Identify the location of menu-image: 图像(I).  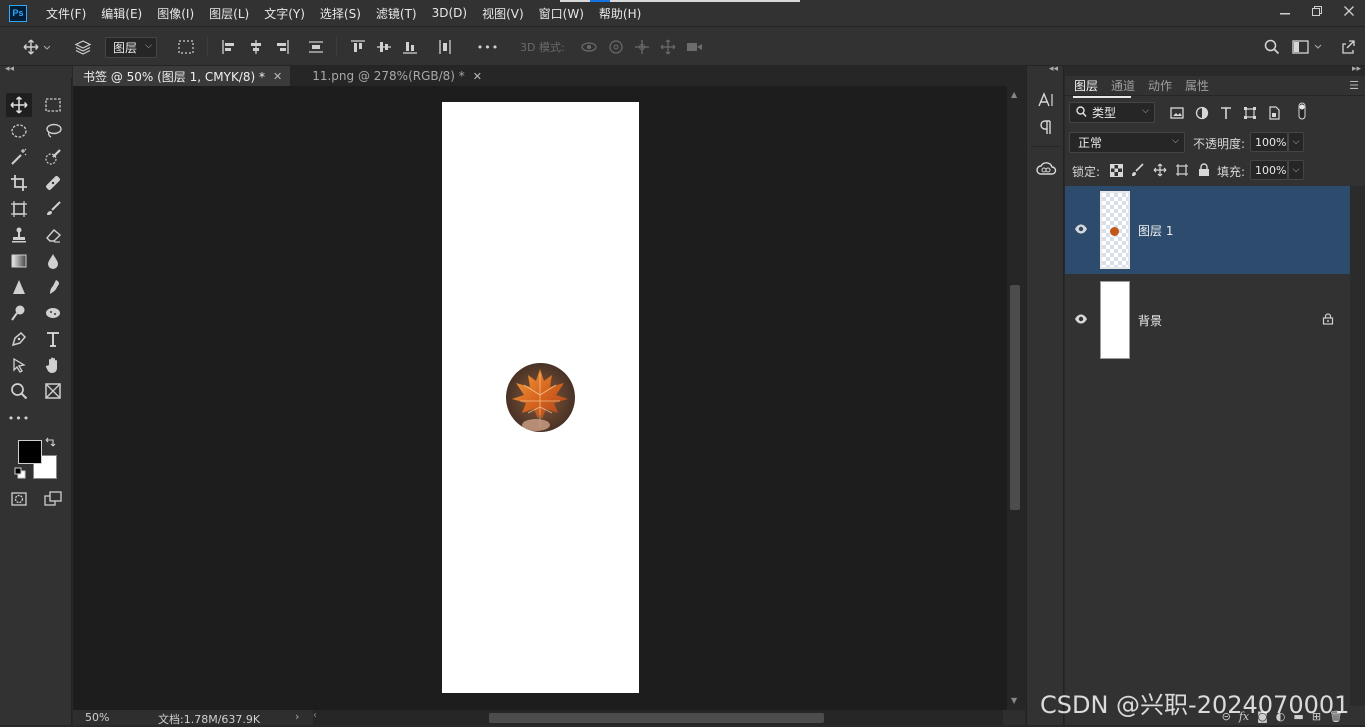
(175, 13).